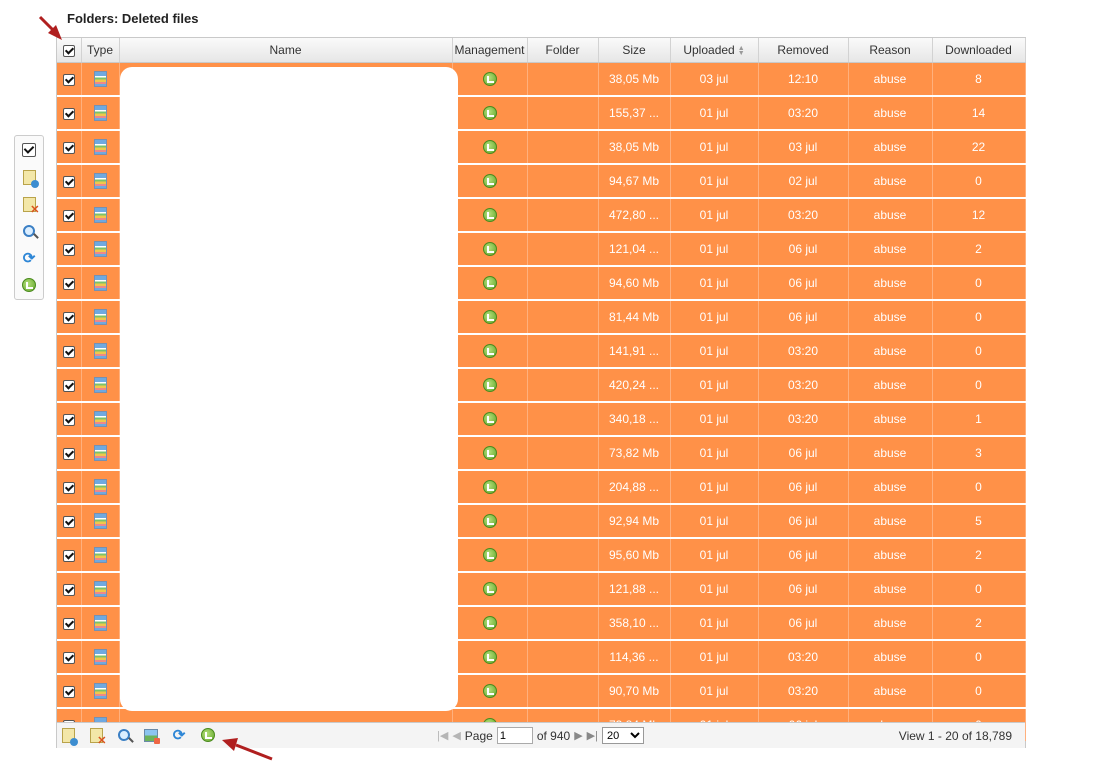 Image resolution: width=1103 pixels, height=777 pixels. Describe the element at coordinates (100, 50) in the screenshot. I see `header-type: Type` at that location.